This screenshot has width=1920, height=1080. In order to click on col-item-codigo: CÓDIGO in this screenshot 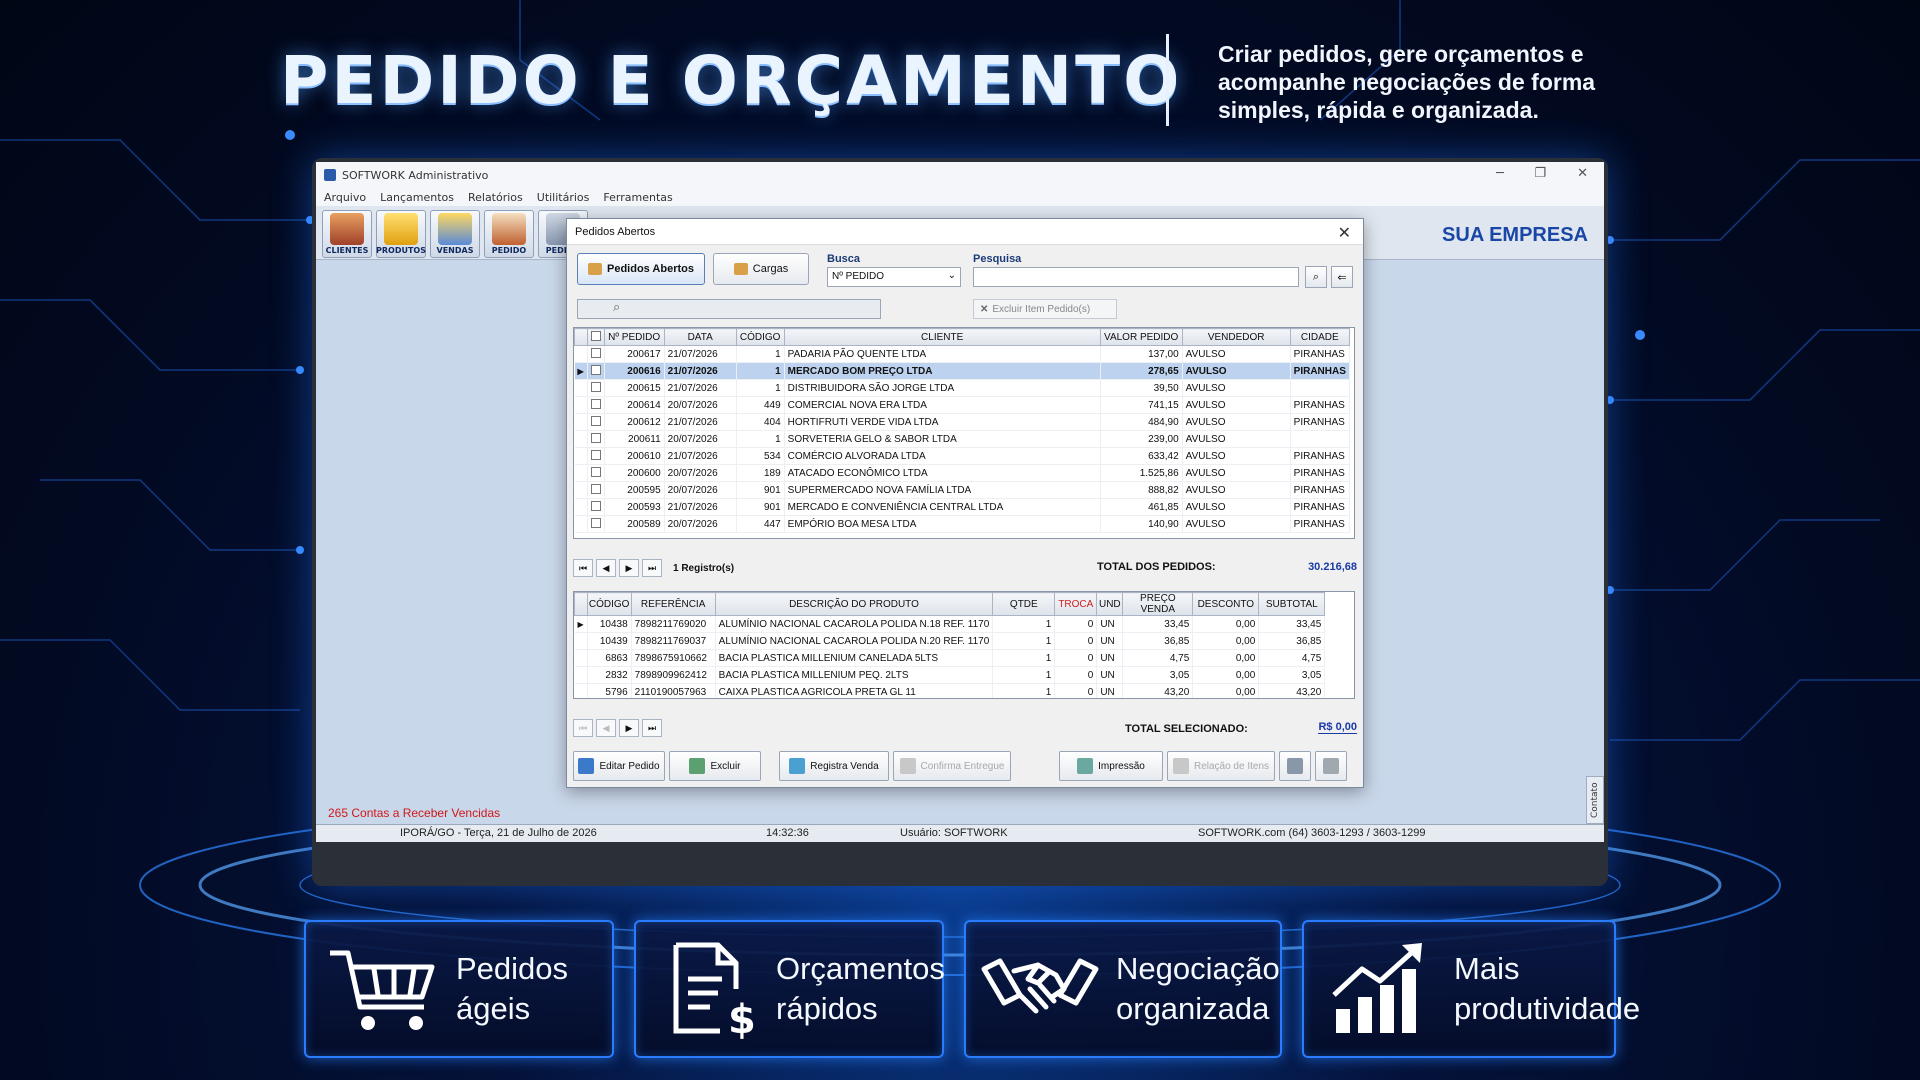, I will do `click(609, 604)`.